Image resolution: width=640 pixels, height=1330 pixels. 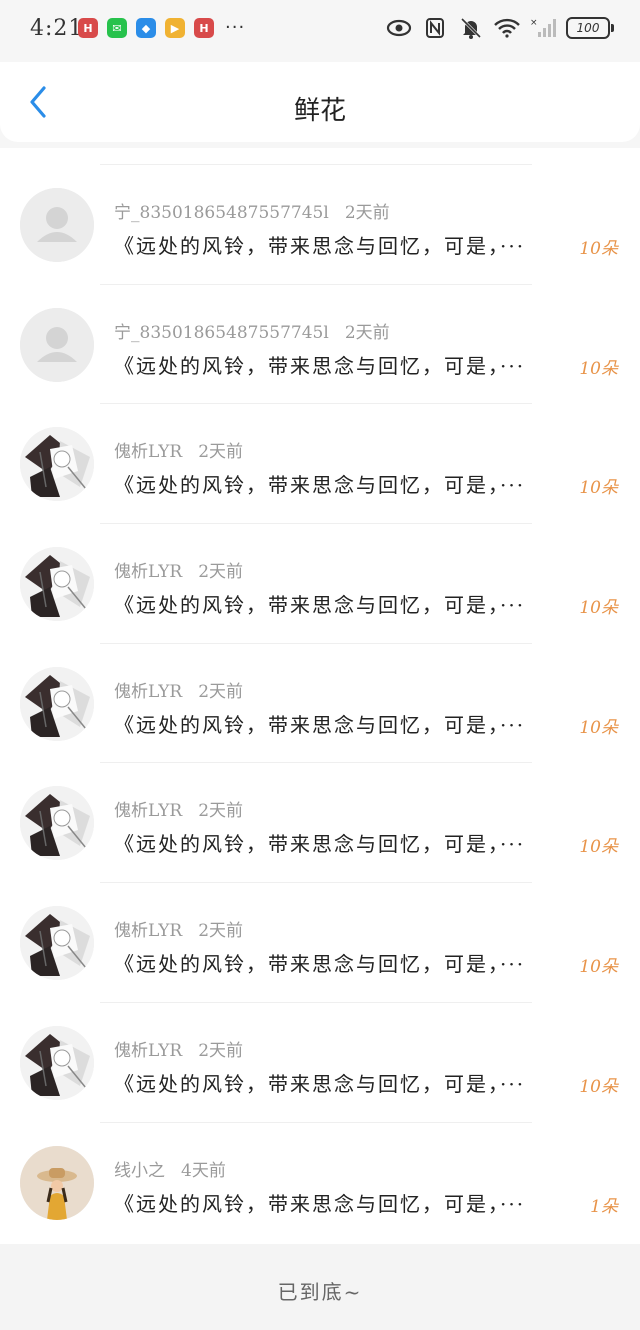 What do you see at coordinates (117, 28) in the screenshot?
I see `wechat-icon: ✉` at bounding box center [117, 28].